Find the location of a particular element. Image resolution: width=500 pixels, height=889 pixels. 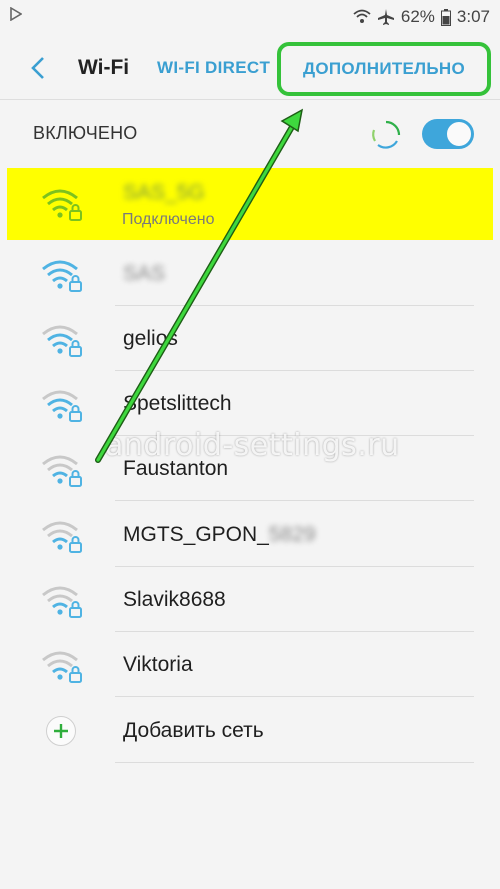

airplane-icon is located at coordinates (386, 17).